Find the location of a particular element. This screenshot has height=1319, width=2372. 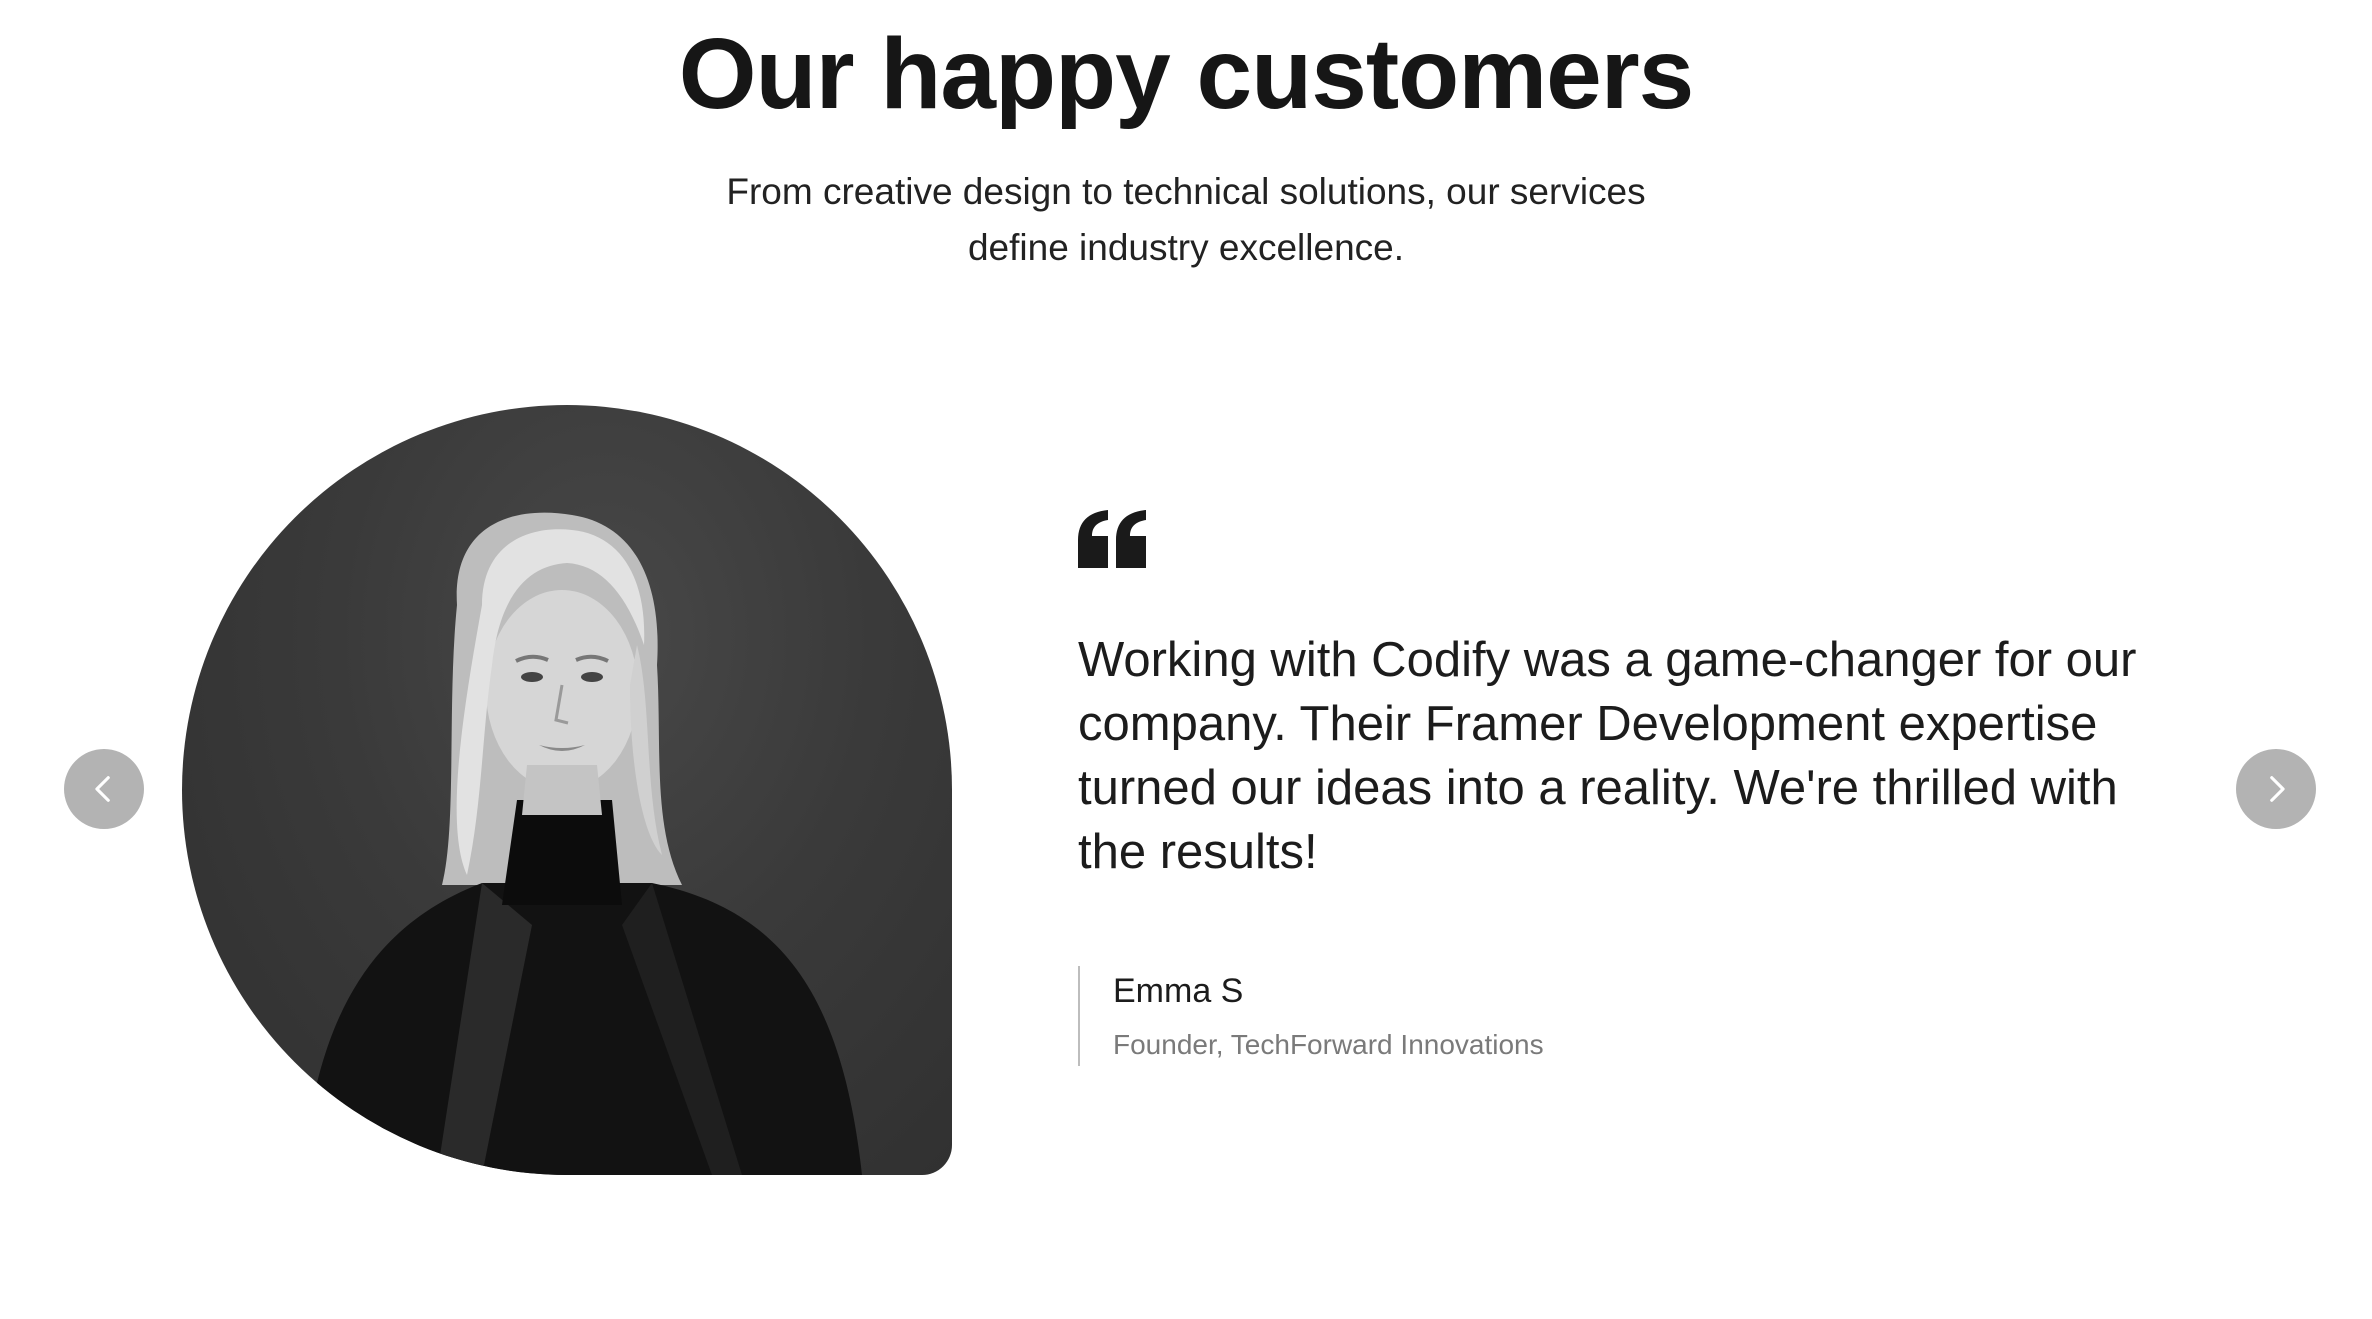

chevron-left-icon is located at coordinates (102, 789).